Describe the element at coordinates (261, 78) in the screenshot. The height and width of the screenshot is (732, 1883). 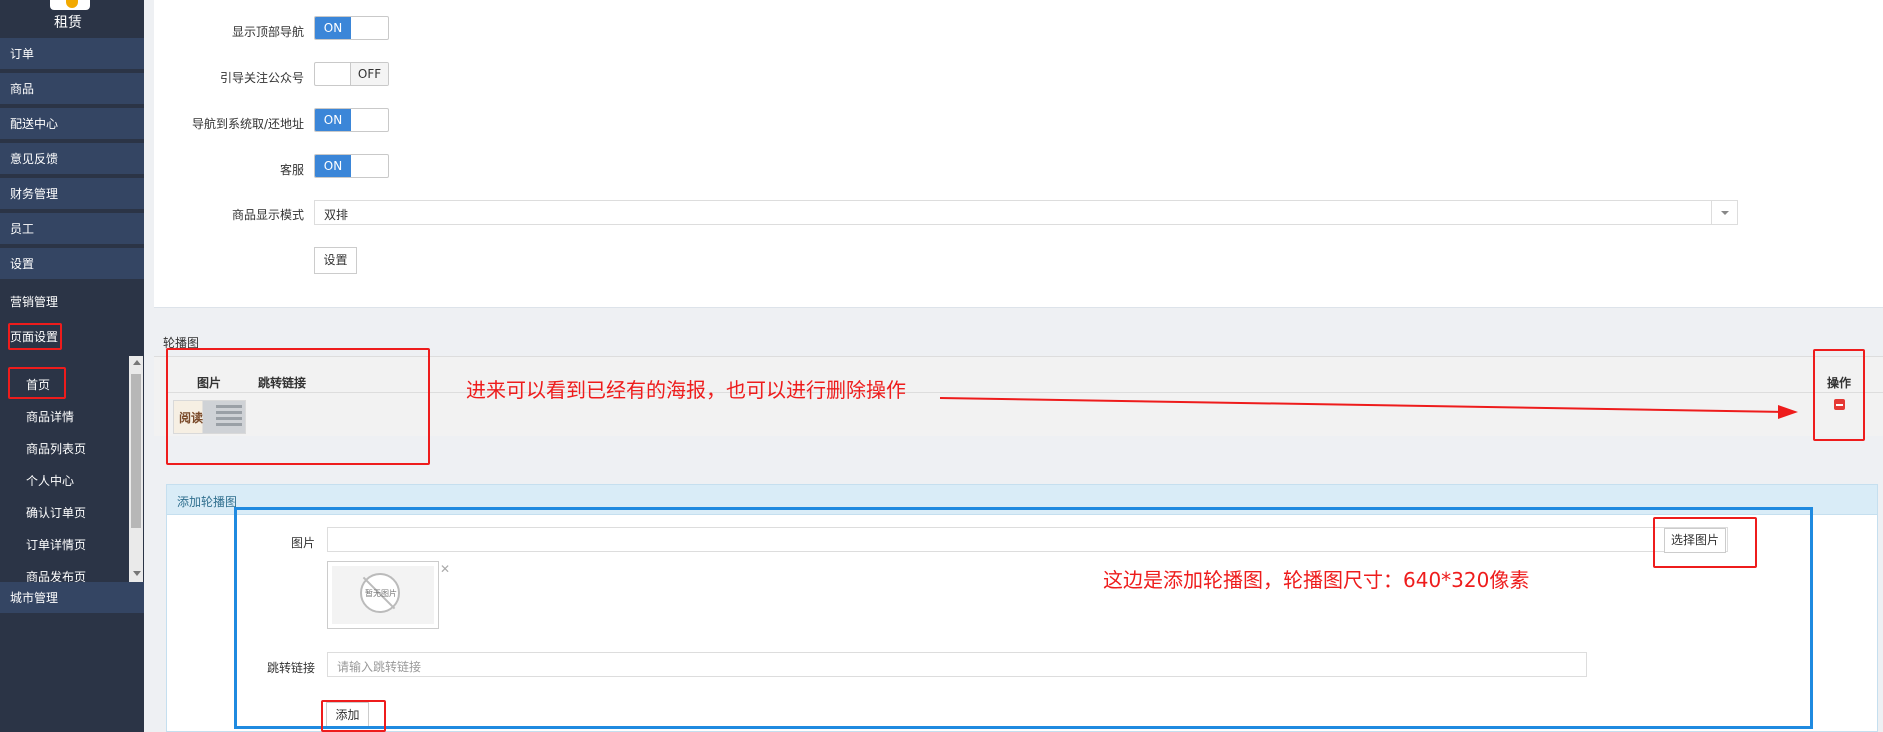
I see `label-follow-official-account: 引导关注公众号` at that location.